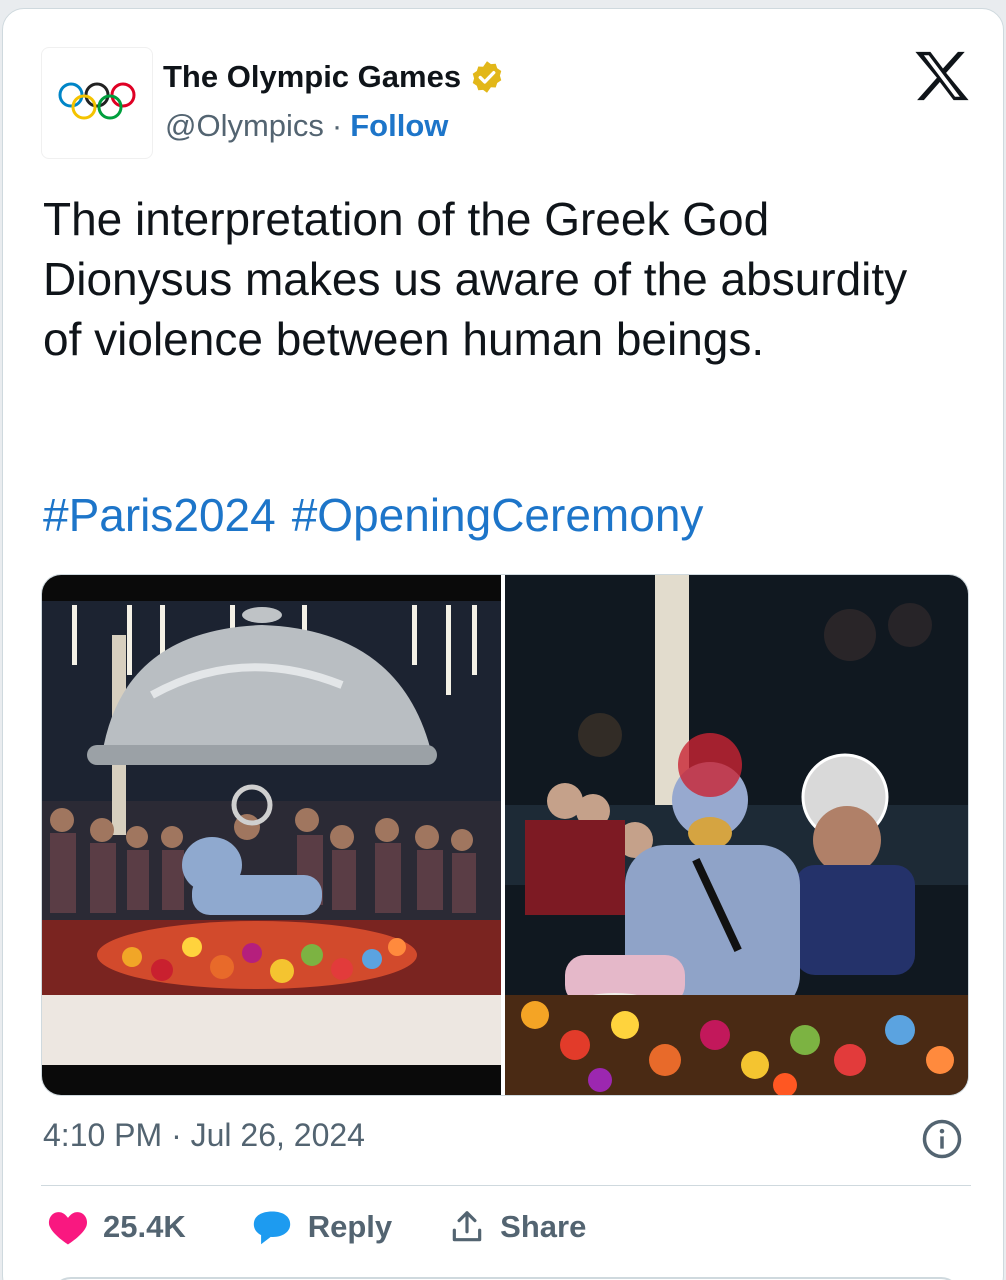  I want to click on olympic-rings-avatar, so click(97, 103).